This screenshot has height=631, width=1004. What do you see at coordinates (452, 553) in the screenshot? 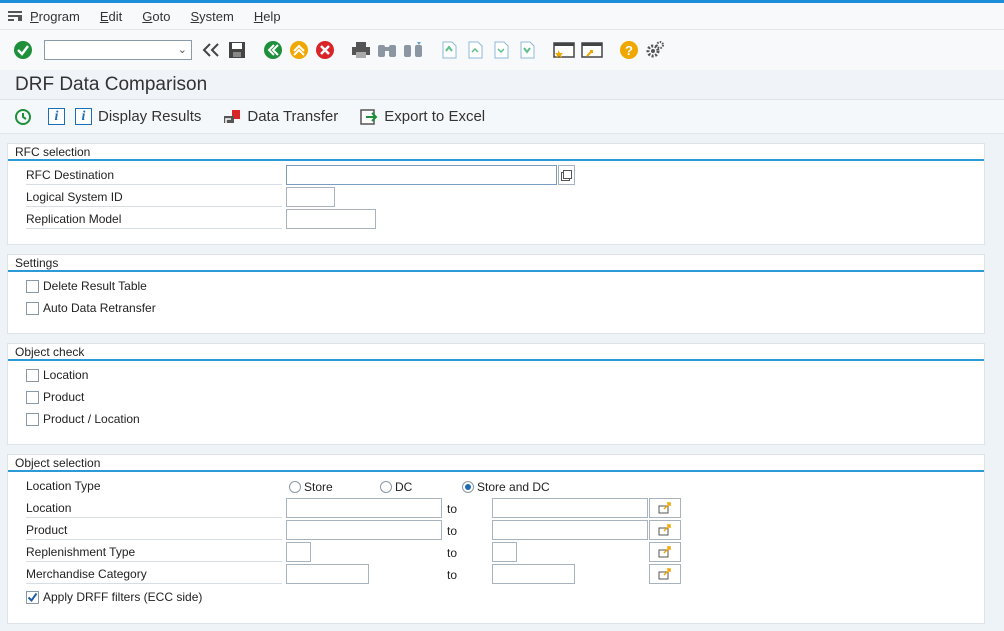
I see `sel-replenishment-to-label: to` at bounding box center [452, 553].